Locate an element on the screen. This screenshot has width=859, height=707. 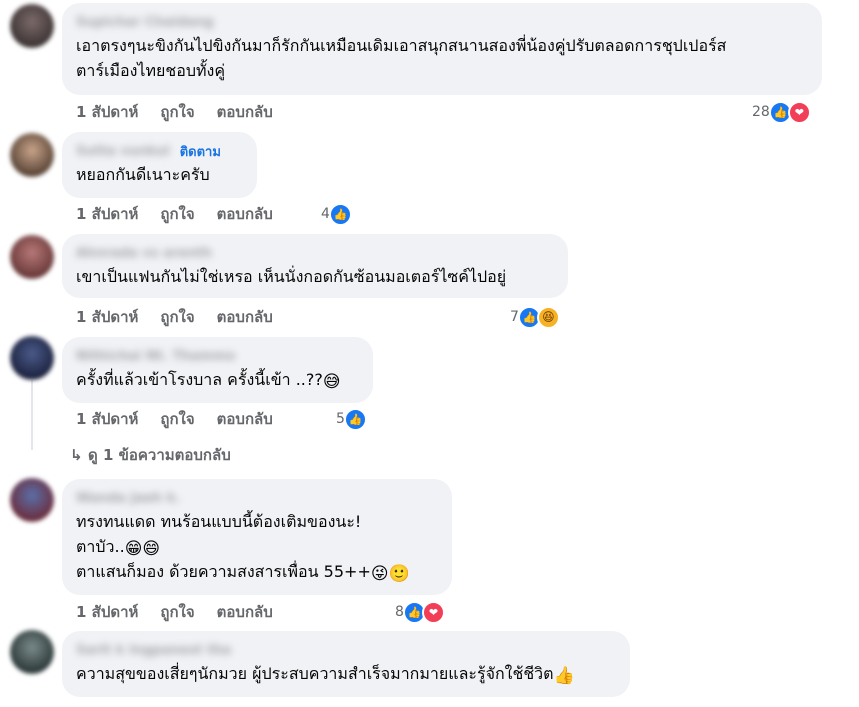
author-name: Sutta vunkul is located at coordinates (123, 151).